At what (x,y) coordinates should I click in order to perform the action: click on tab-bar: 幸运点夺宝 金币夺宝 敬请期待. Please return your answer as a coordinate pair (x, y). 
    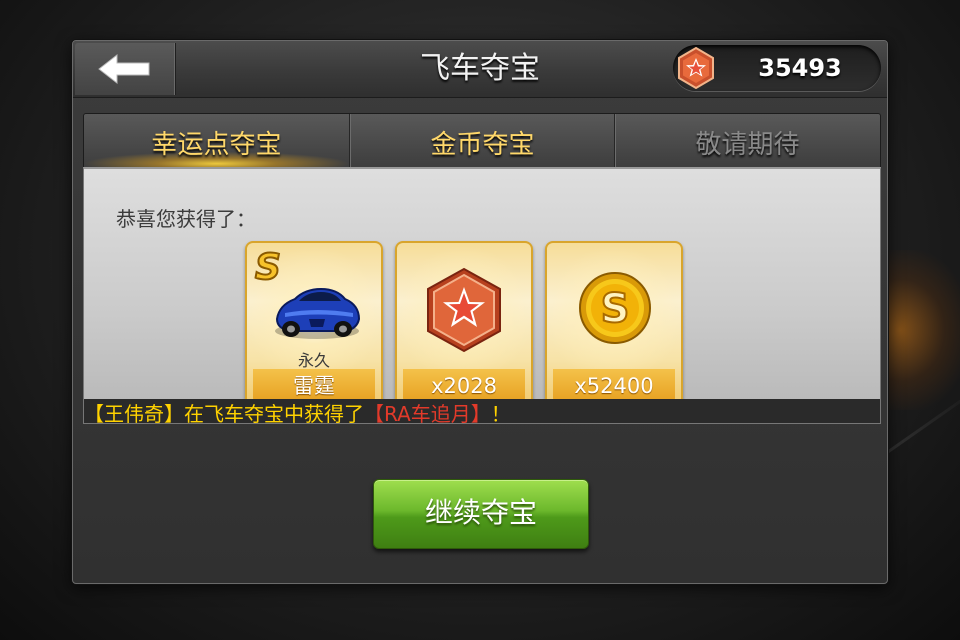
    Looking at the image, I should click on (482, 140).